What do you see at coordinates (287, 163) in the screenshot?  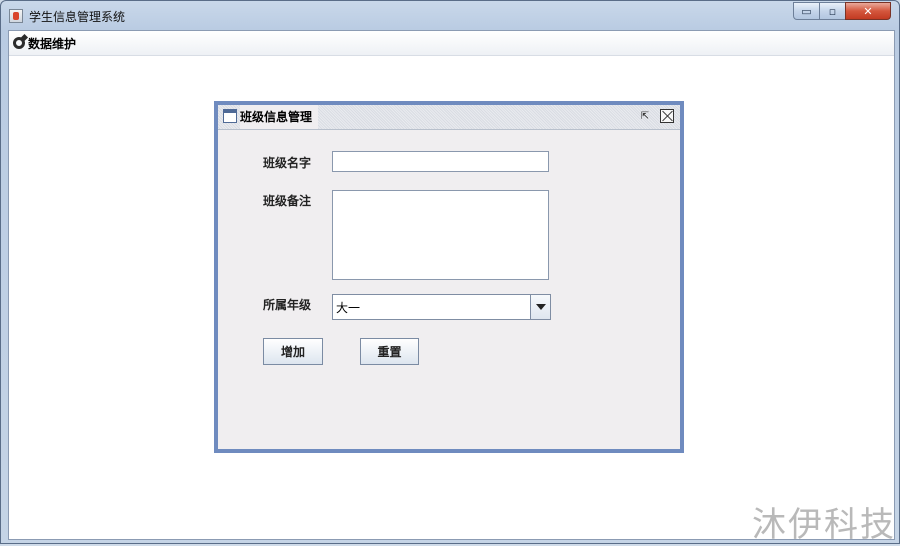 I see `class-name-label: 班级名字` at bounding box center [287, 163].